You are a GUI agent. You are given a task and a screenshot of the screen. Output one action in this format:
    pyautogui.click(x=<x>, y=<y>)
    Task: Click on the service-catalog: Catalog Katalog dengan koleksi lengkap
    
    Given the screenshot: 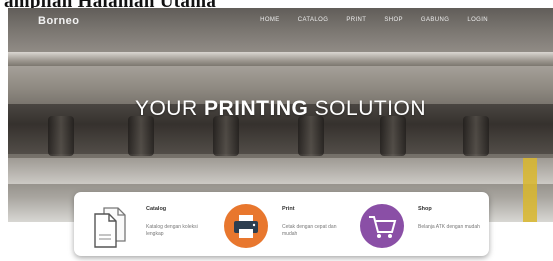 What is the action you would take?
    pyautogui.click(x=151, y=225)
    